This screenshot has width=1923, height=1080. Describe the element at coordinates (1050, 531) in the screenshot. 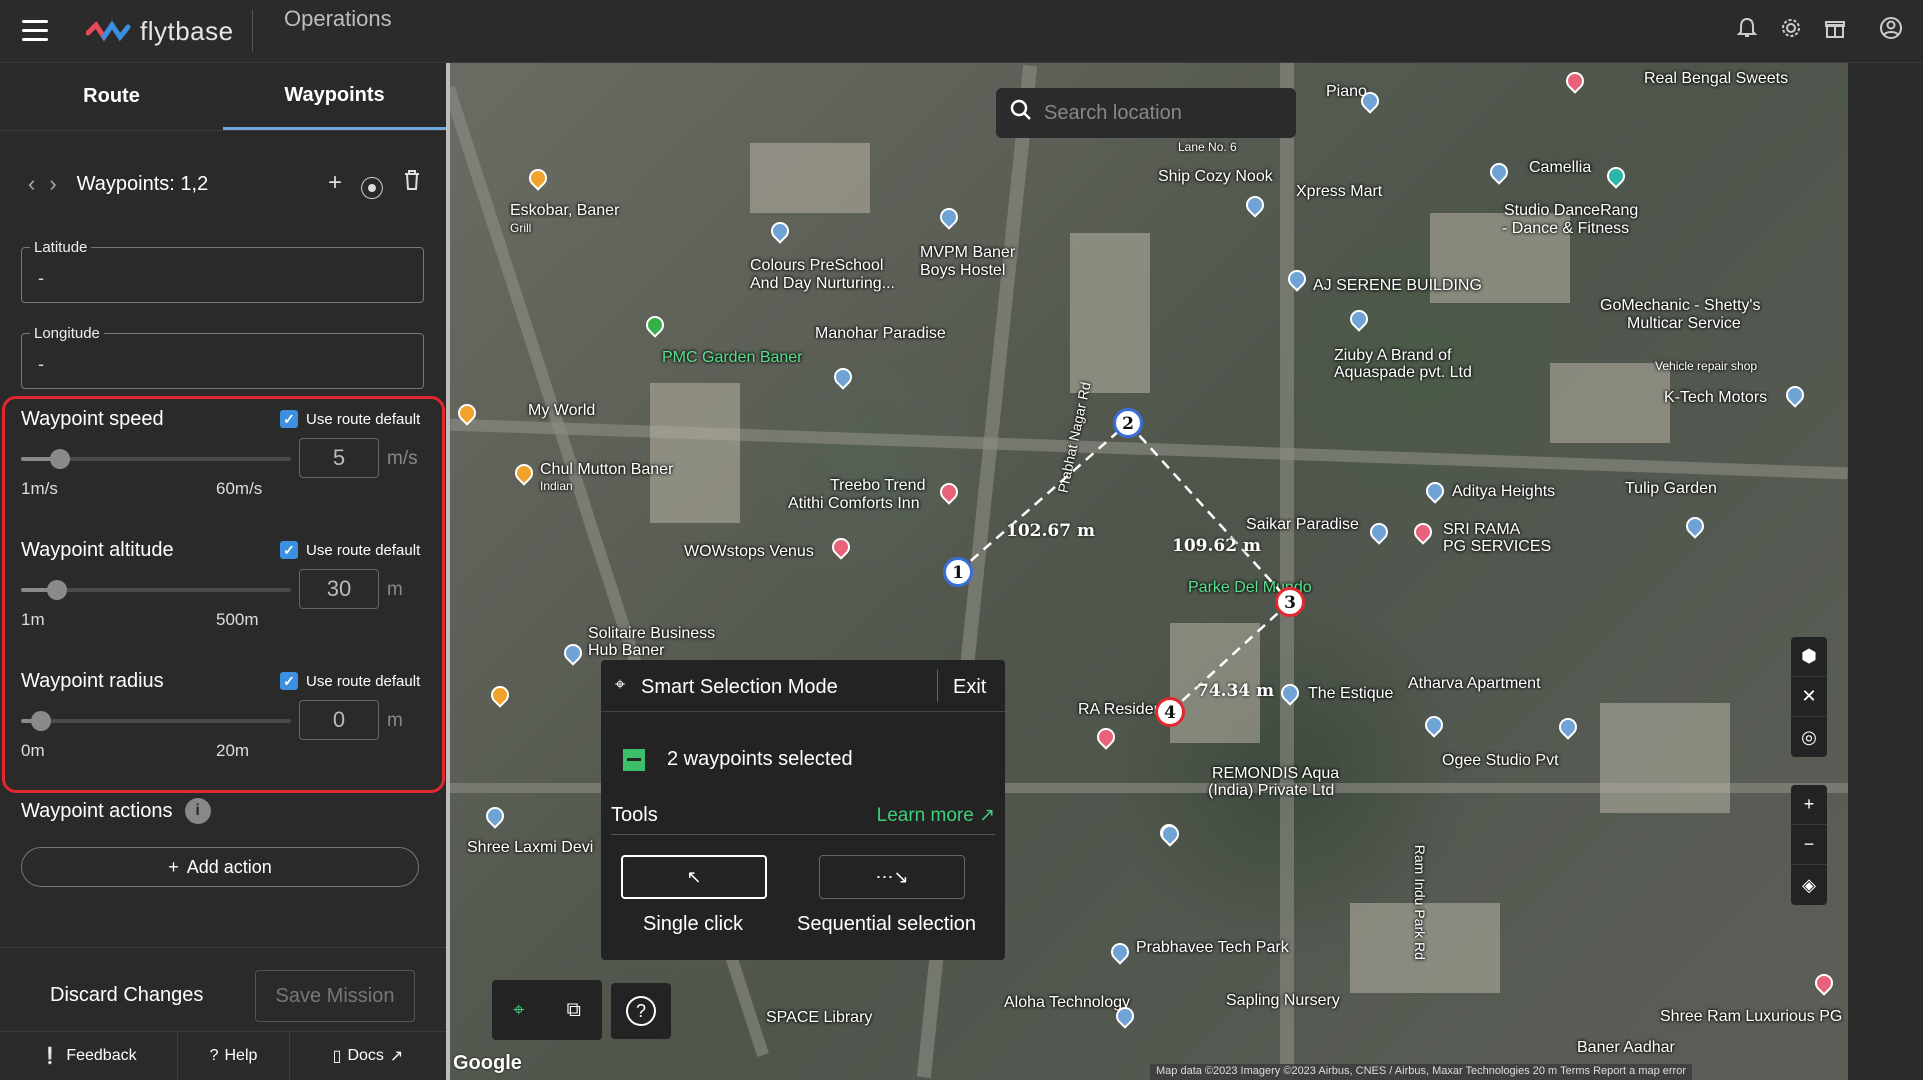

I see `distance-label: 102.67 m` at that location.